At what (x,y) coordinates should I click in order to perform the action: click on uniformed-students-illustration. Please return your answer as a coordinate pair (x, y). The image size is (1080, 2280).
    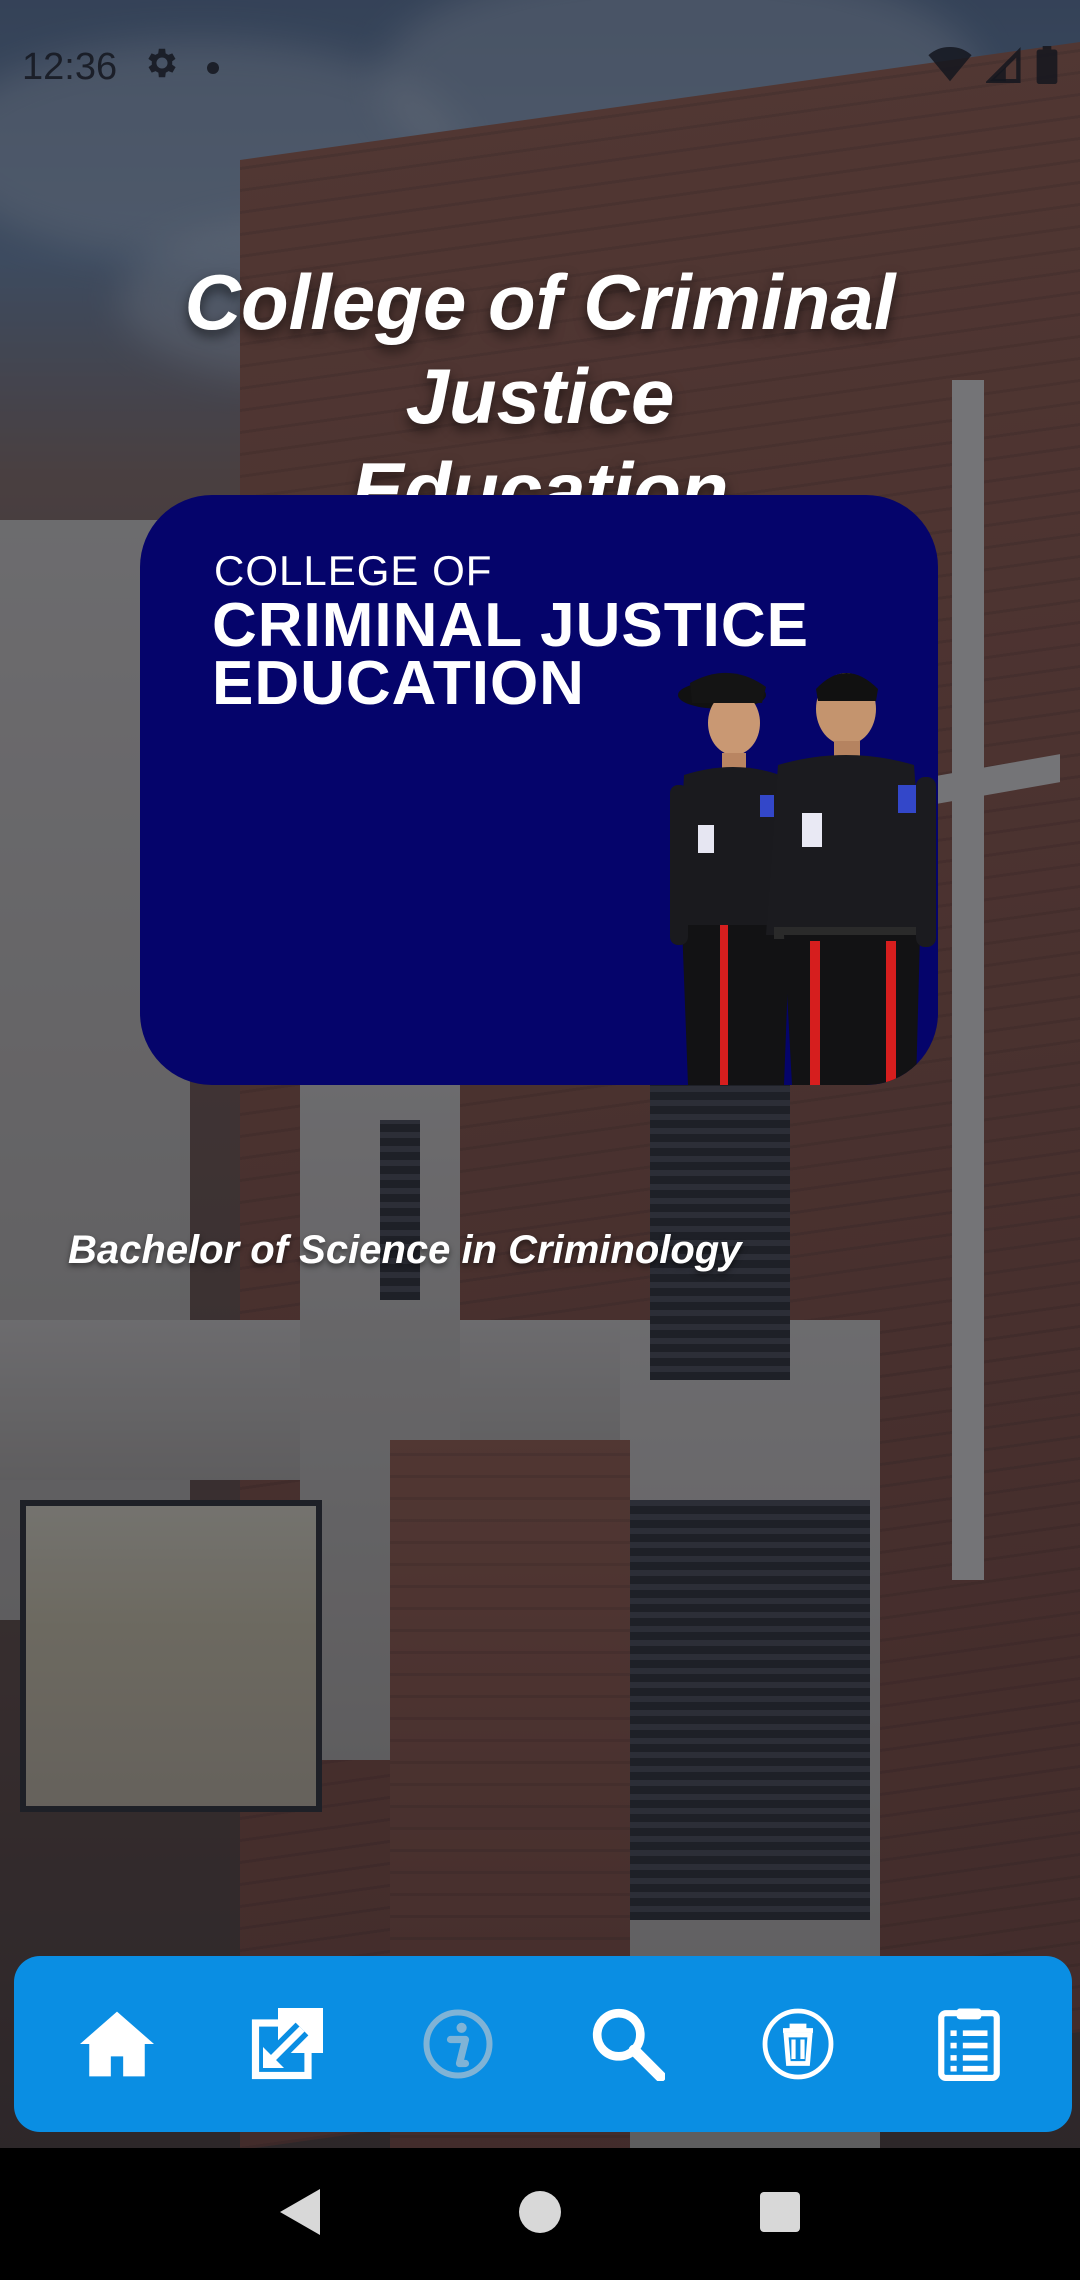
    Looking at the image, I should click on (803, 878).